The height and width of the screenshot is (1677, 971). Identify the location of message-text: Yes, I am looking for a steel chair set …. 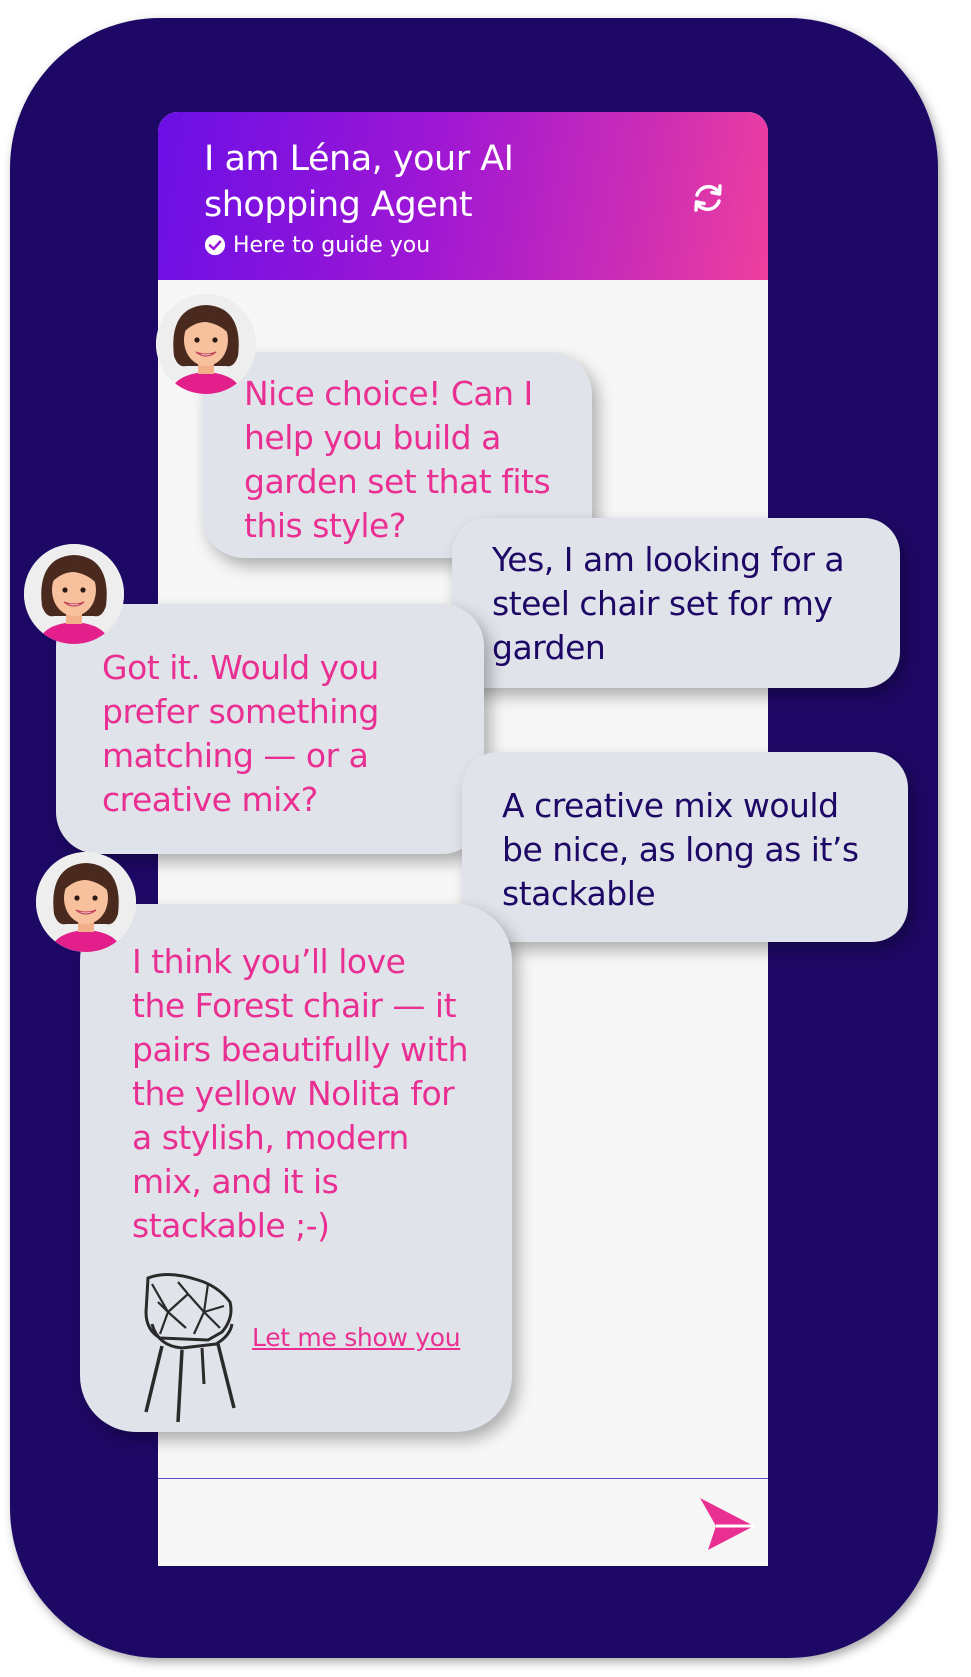
(668, 603).